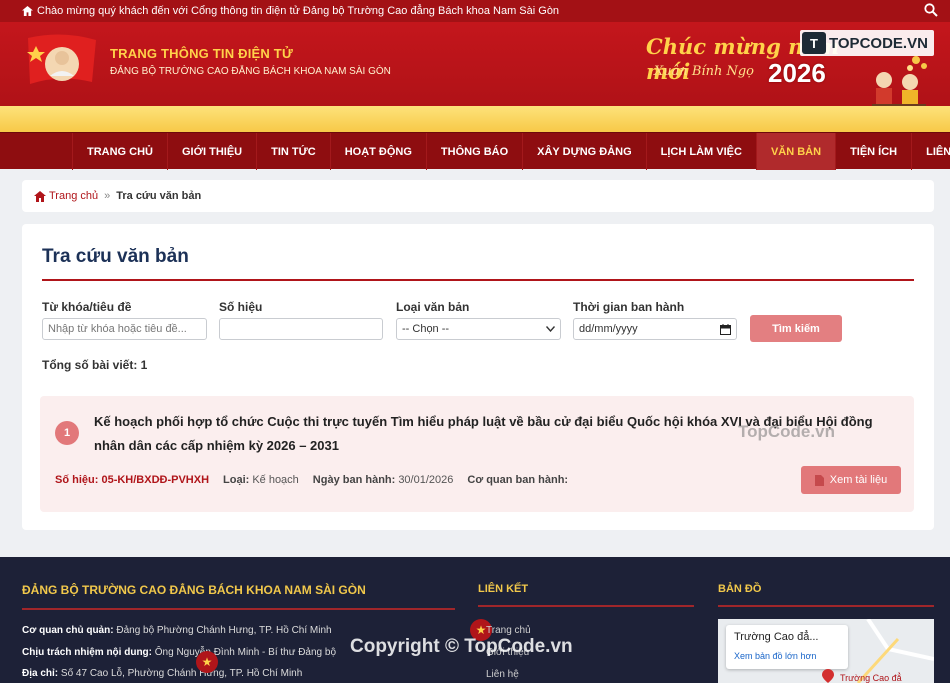 The height and width of the screenshot is (683, 950). What do you see at coordinates (795, 151) in the screenshot?
I see `nav-item: VĂN BẢN` at bounding box center [795, 151].